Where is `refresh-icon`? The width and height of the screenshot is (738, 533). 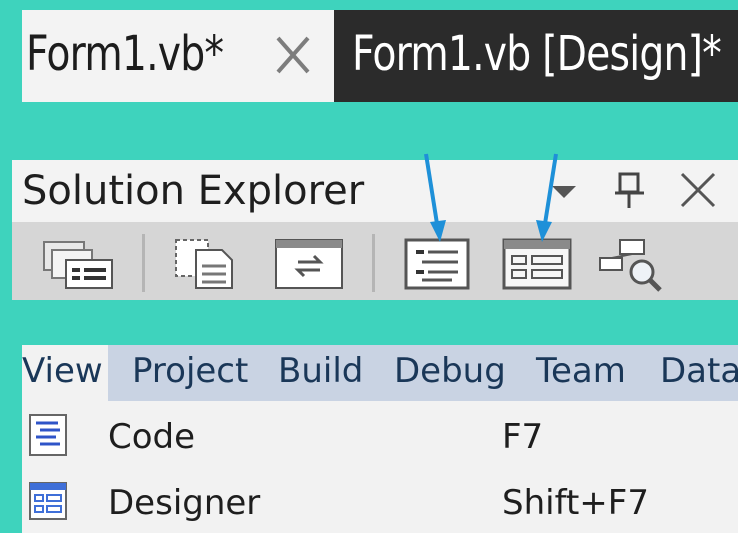 refresh-icon is located at coordinates (310, 264).